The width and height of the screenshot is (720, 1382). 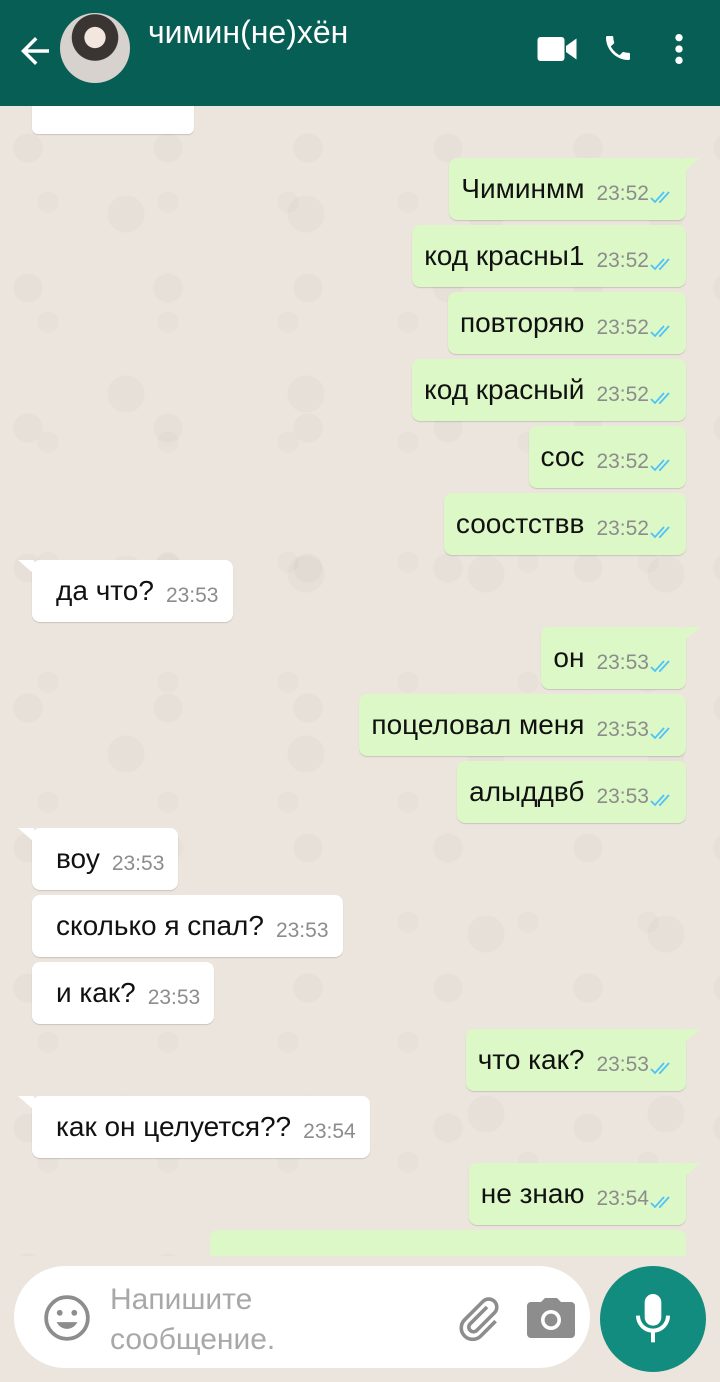 I want to click on video-call-icon, so click(x=557, y=49).